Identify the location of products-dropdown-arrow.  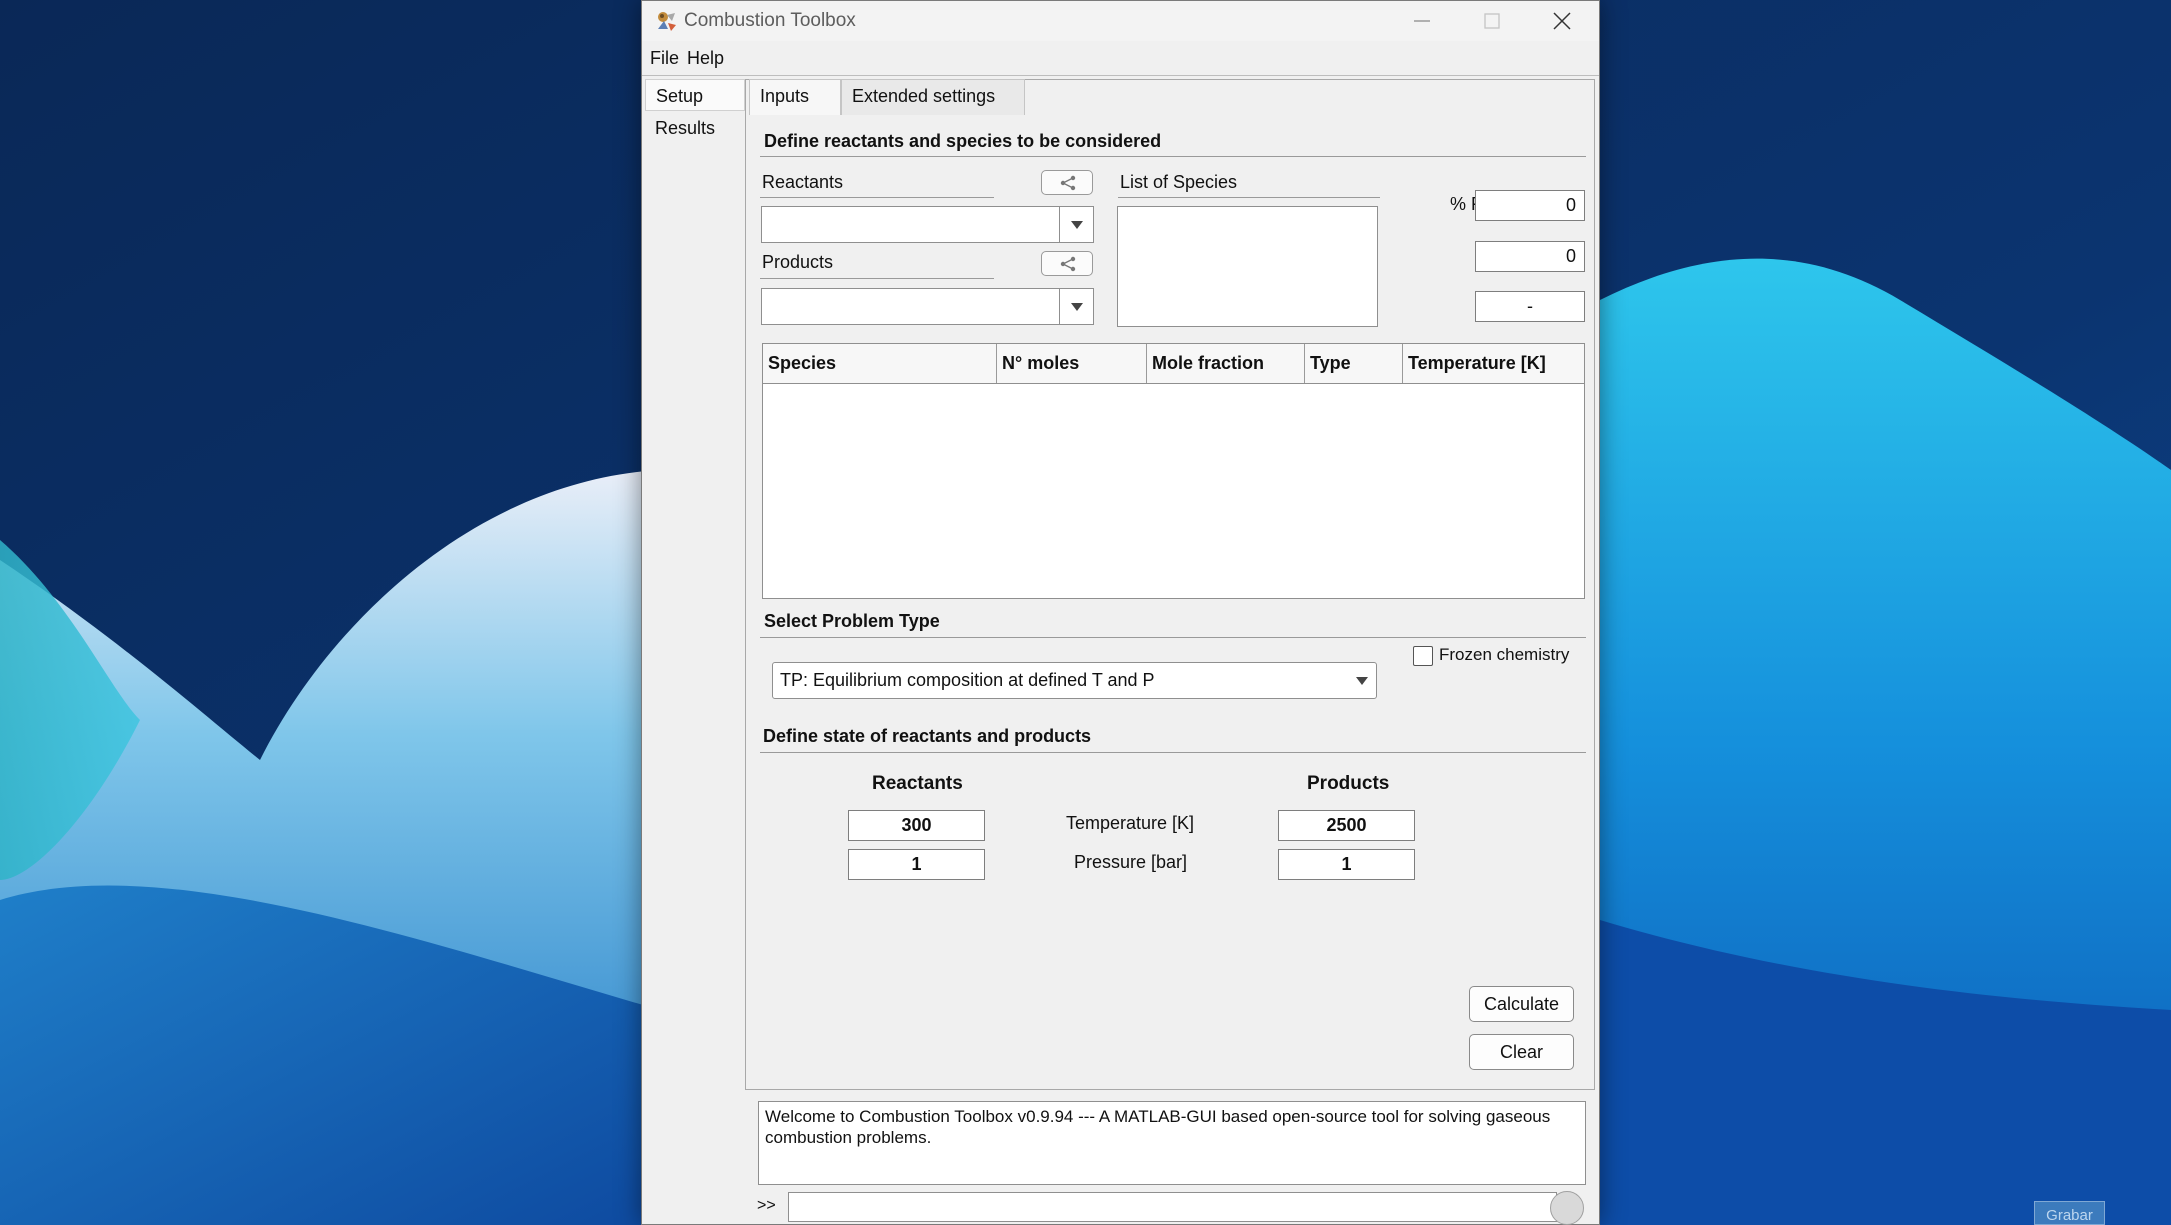
(1076, 306).